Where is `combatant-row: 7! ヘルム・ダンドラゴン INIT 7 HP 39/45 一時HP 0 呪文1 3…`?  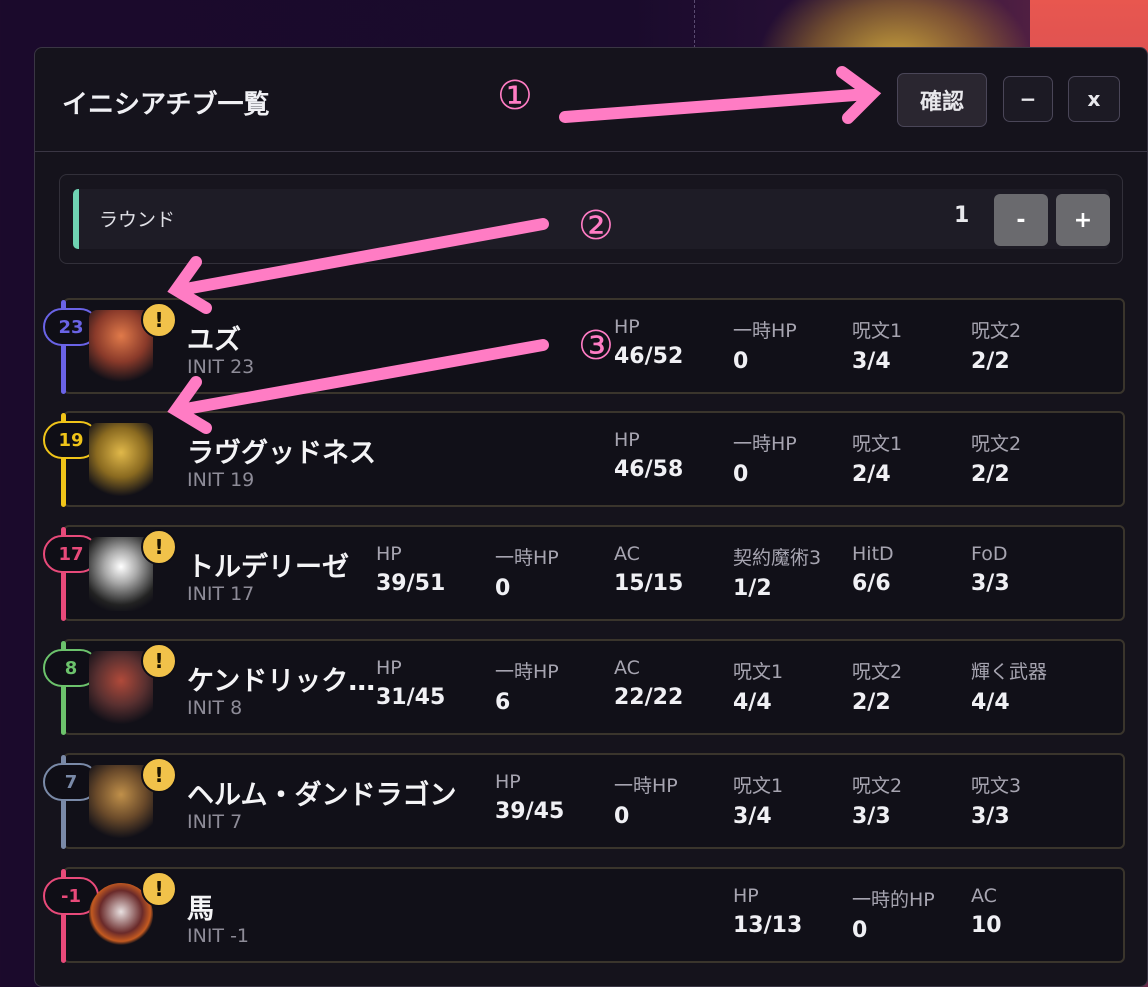
combatant-row: 7! ヘルム・ダンドラゴン INIT 7 HP 39/45 一時HP 0 呪文1 3… is located at coordinates (584, 801).